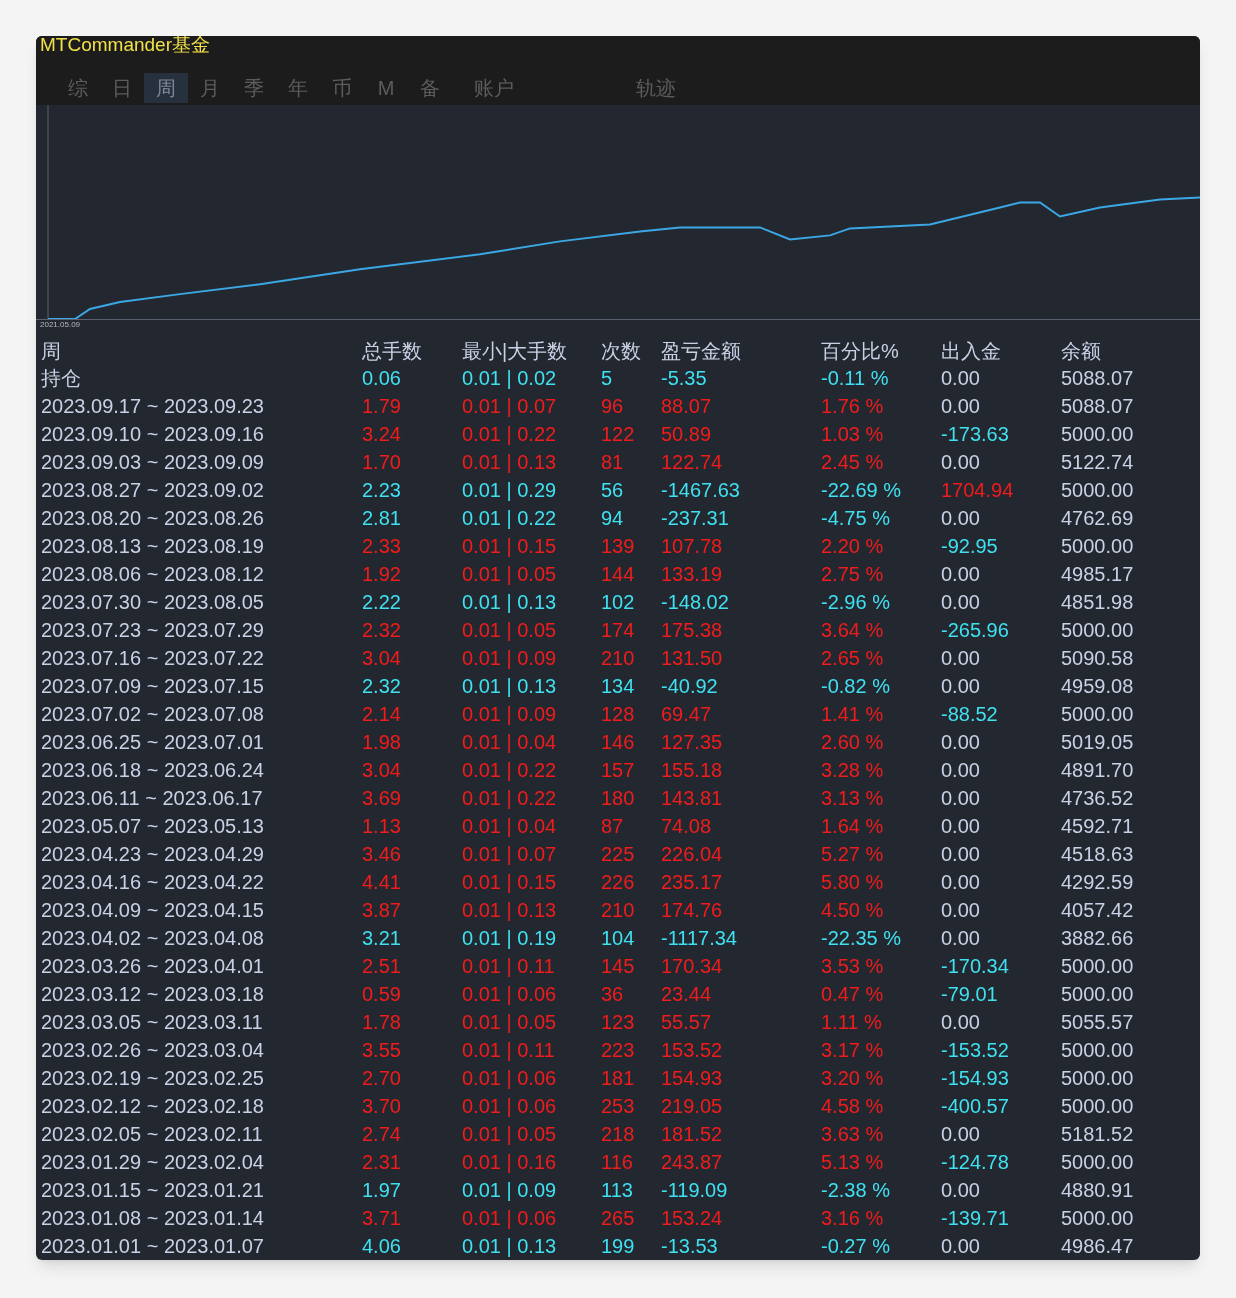 The image size is (1236, 1298). I want to click on table-cell-text: -1467.63, so click(701, 490).